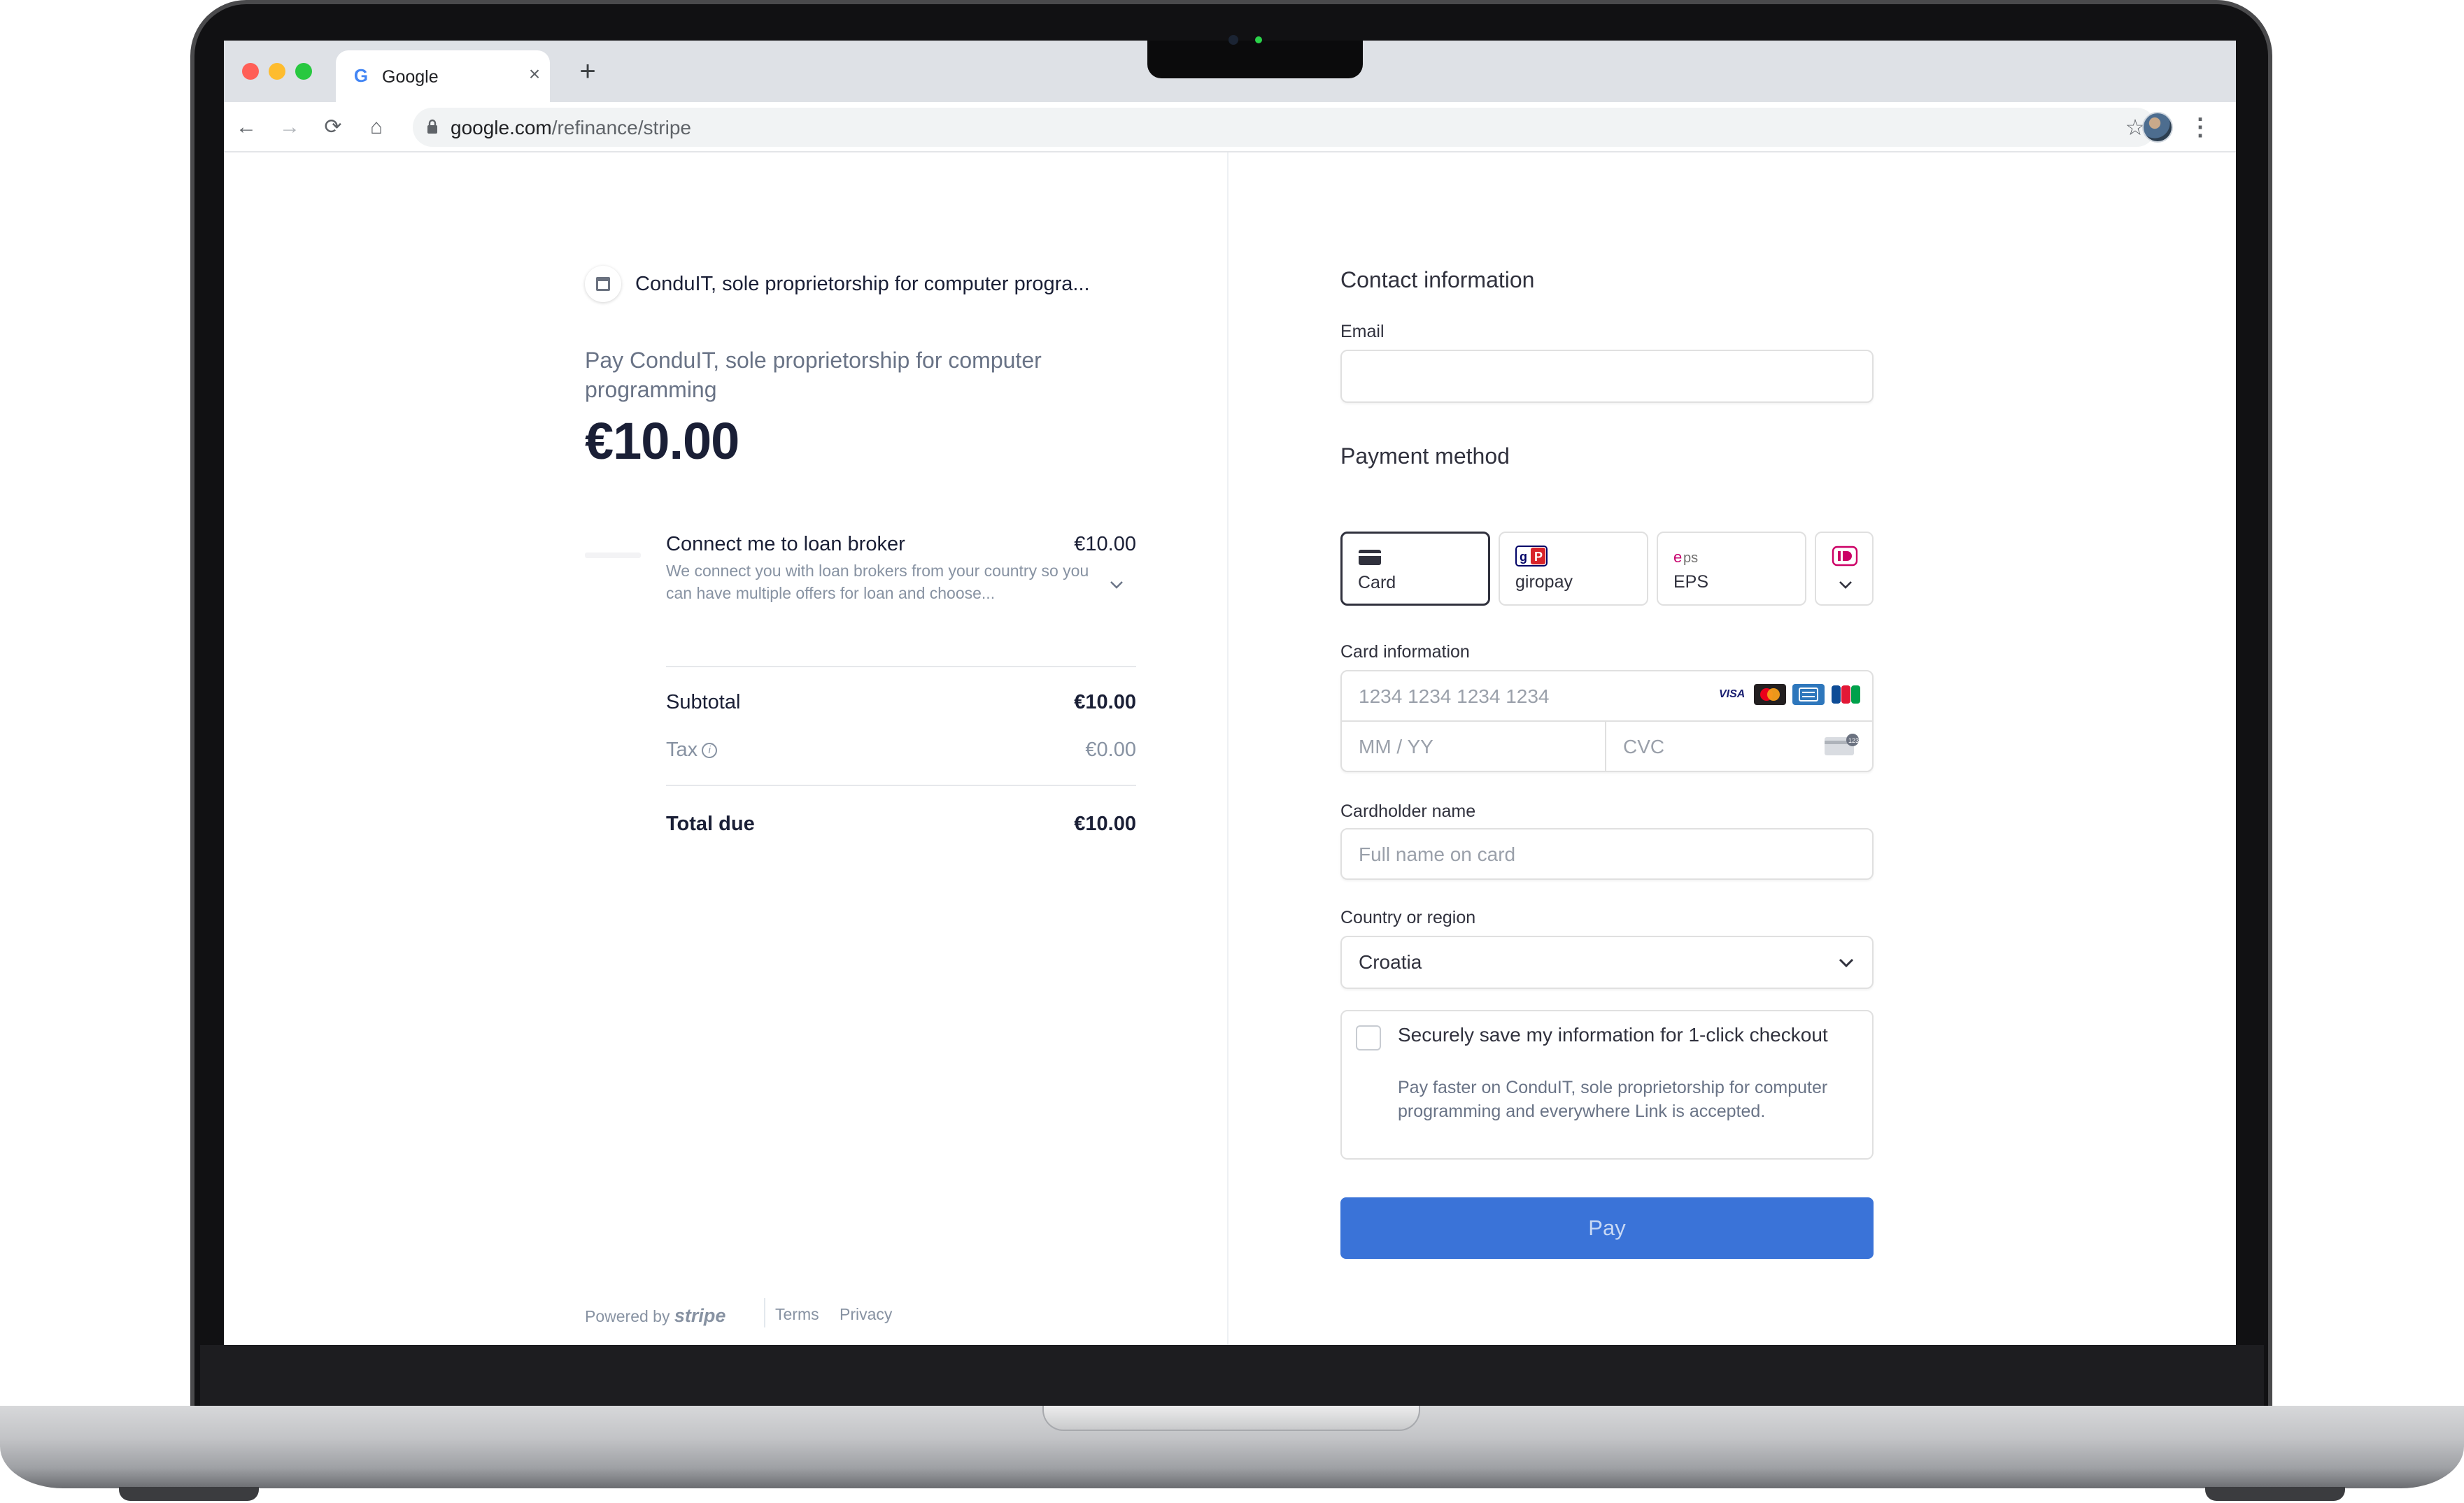 The width and height of the screenshot is (2464, 1503). Describe the element at coordinates (289, 127) in the screenshot. I see `forward-icon: →` at that location.